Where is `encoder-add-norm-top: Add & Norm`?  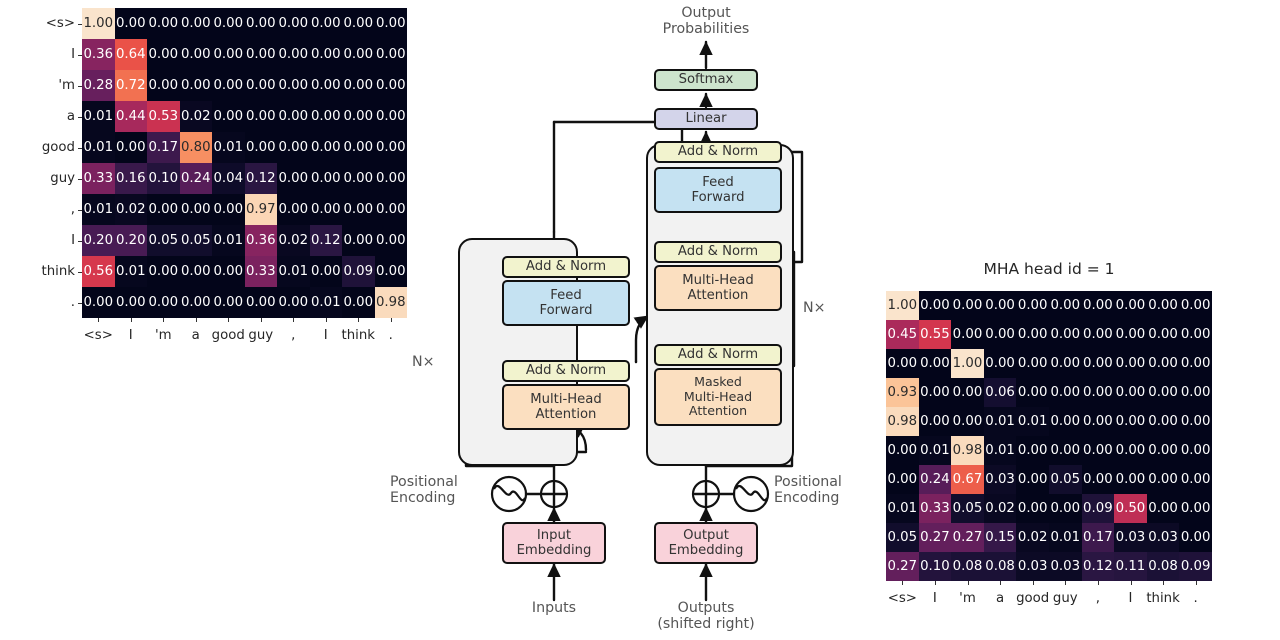 encoder-add-norm-top: Add & Norm is located at coordinates (566, 267).